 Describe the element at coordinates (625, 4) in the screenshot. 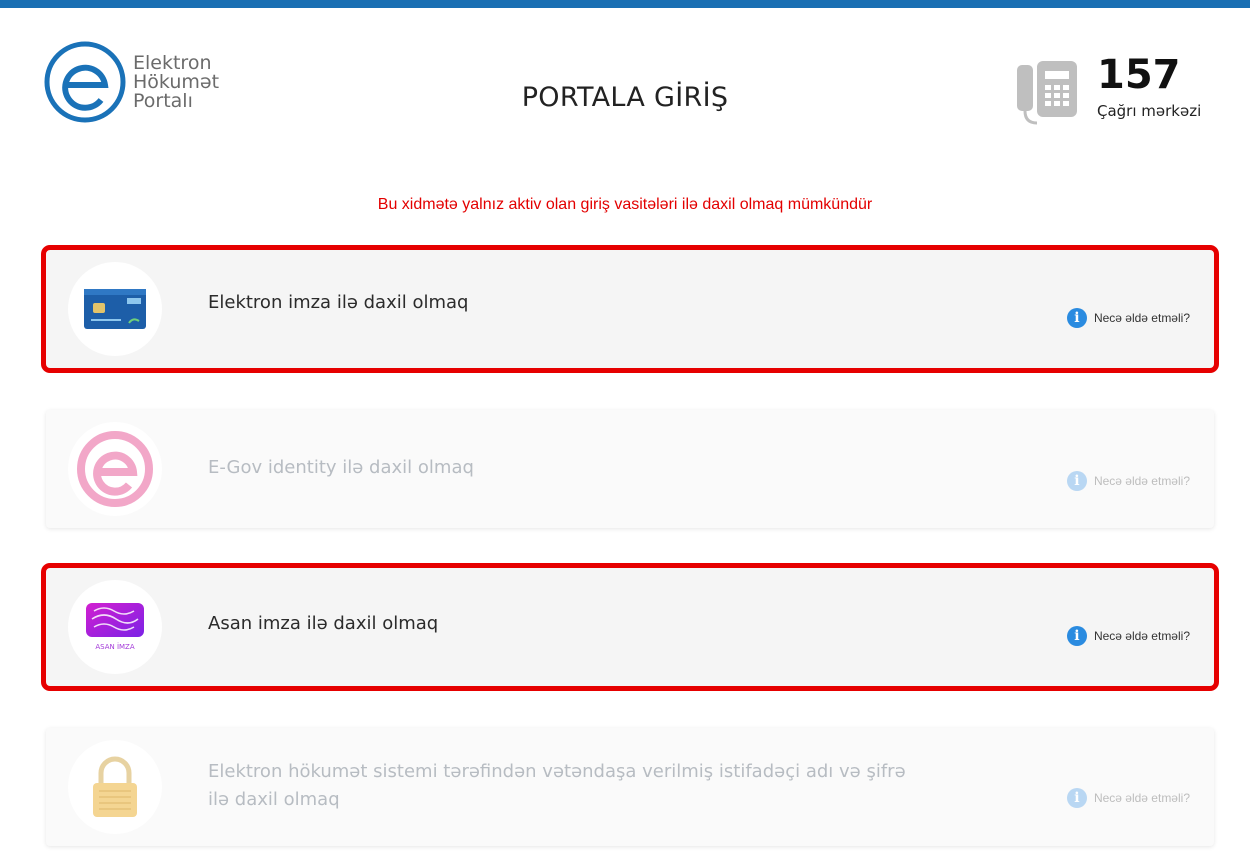

I see `top-accent-bar` at that location.